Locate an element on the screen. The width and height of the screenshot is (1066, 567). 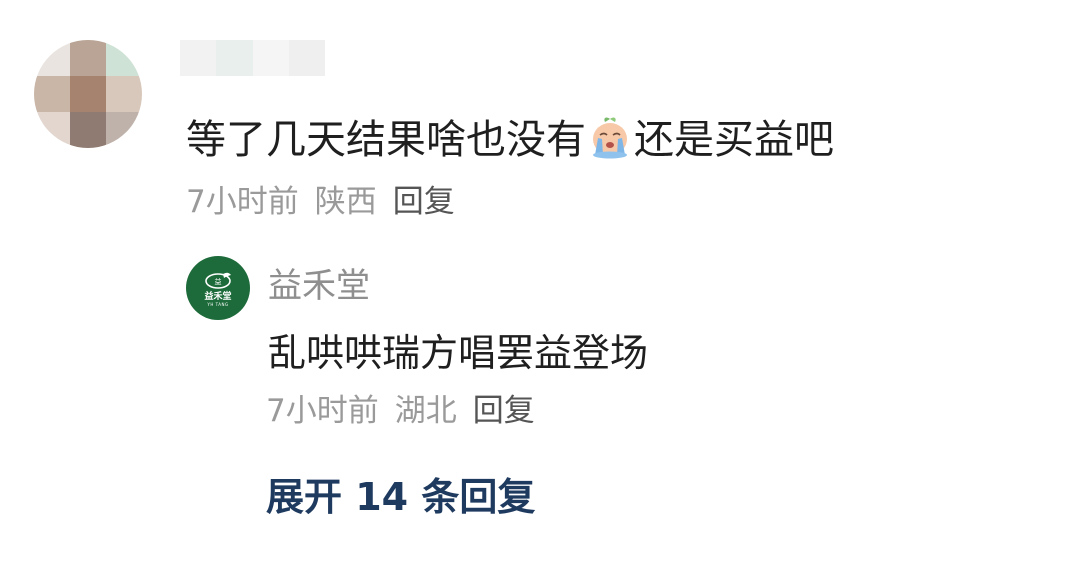
reply-meta: 7小时前 湖北 回复 is located at coordinates (400, 407).